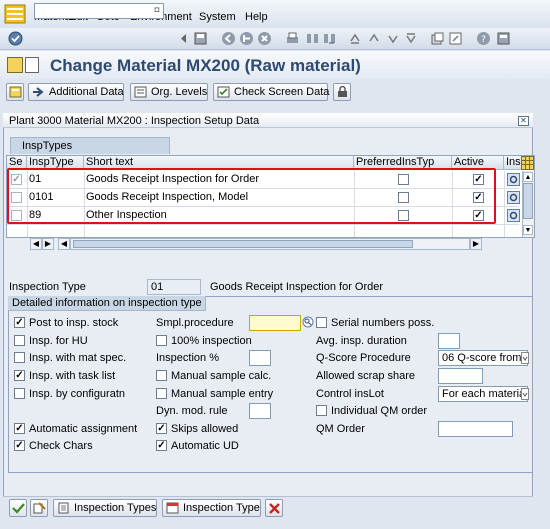  Describe the element at coordinates (172, 508) in the screenshot. I see `table-icon` at that location.